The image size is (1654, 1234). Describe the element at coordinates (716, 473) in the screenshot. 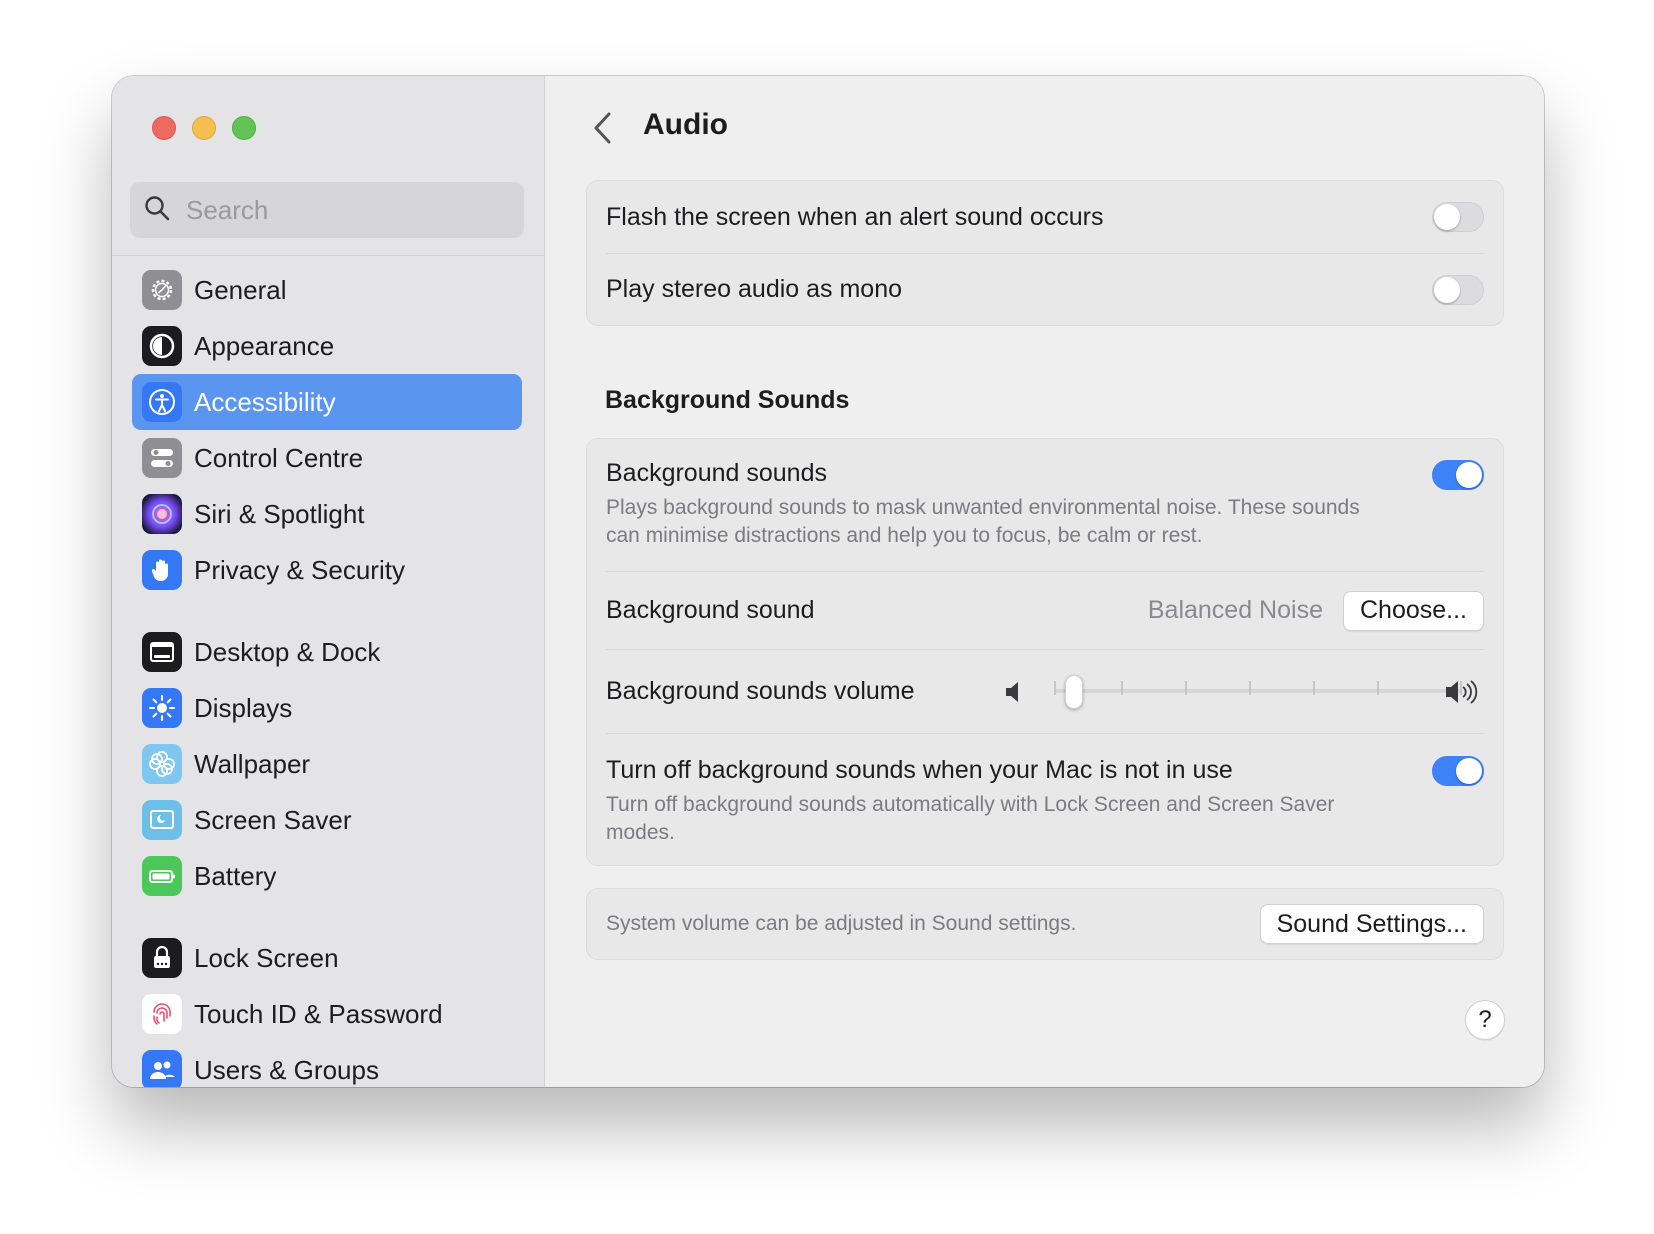

I see `background-sounds-label: Background sounds` at that location.